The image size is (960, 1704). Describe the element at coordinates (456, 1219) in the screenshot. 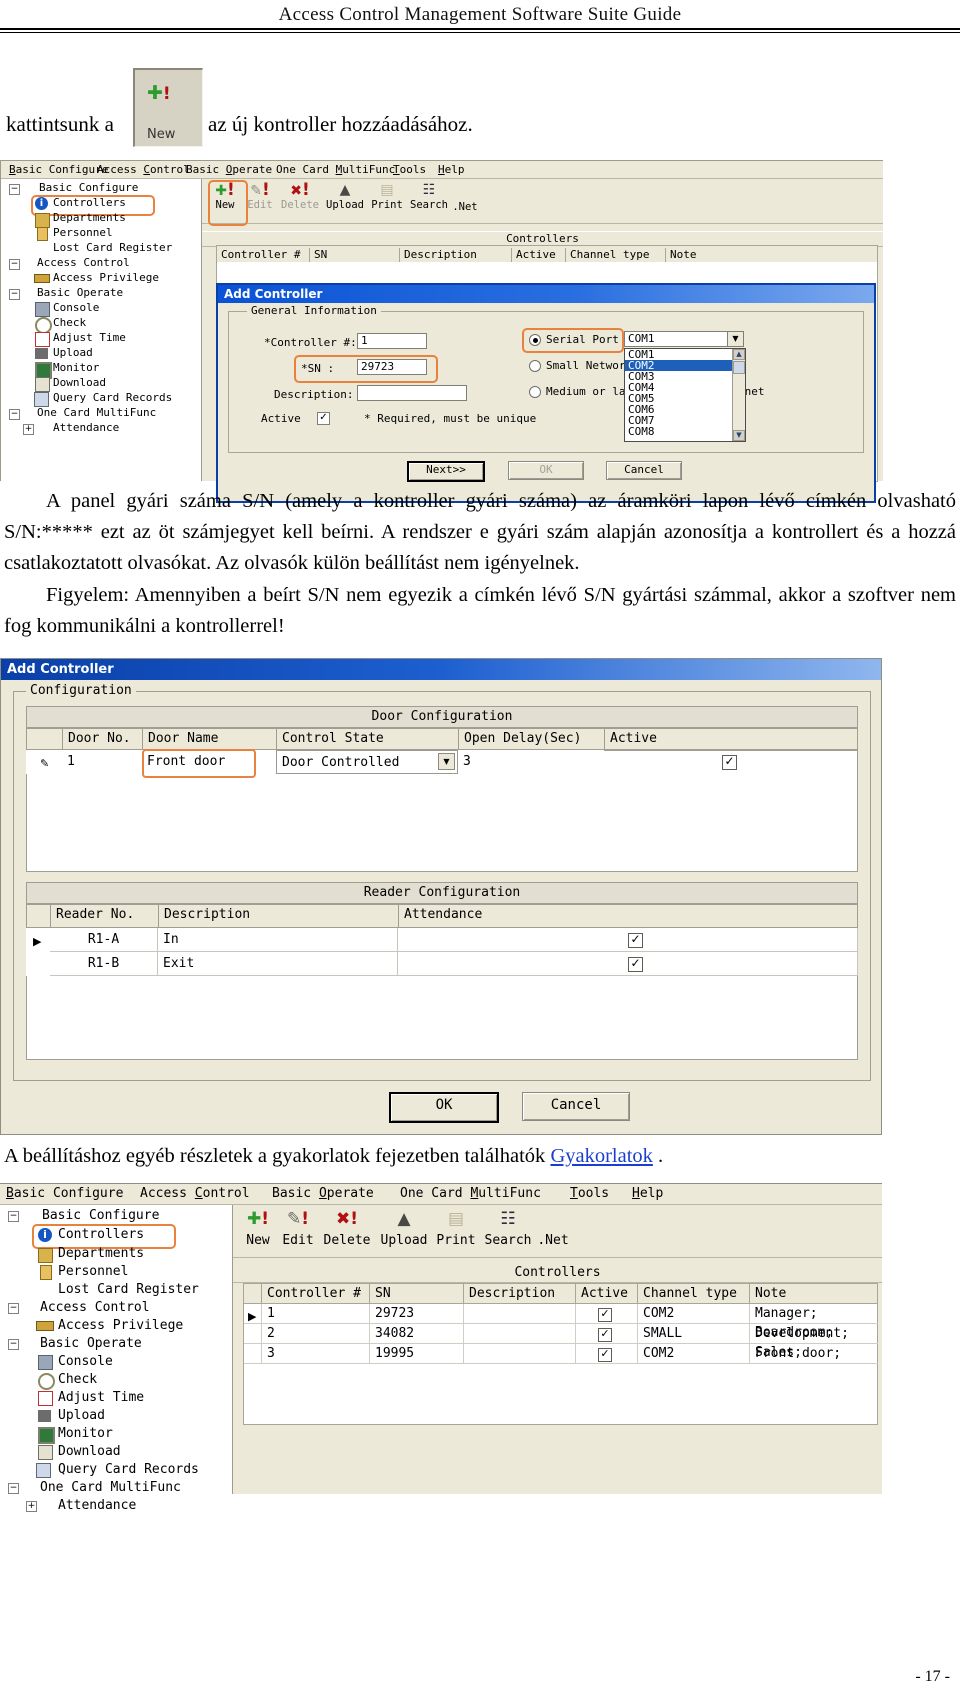

I see `printer-icon: ▤` at that location.